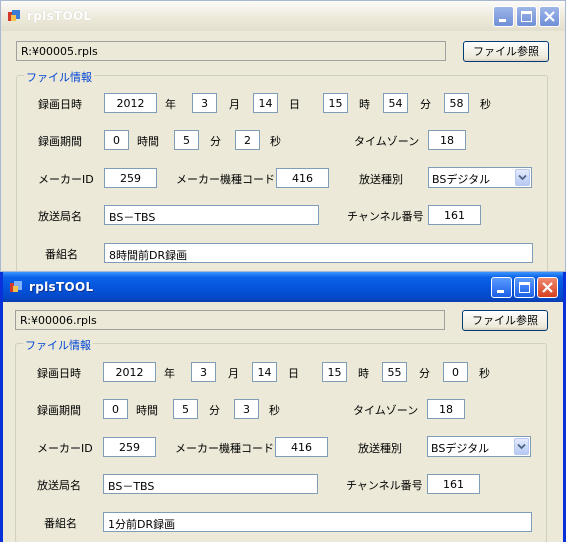 The image size is (566, 542). I want to click on file-path-field: R:¥00005.rpls, so click(231, 51).